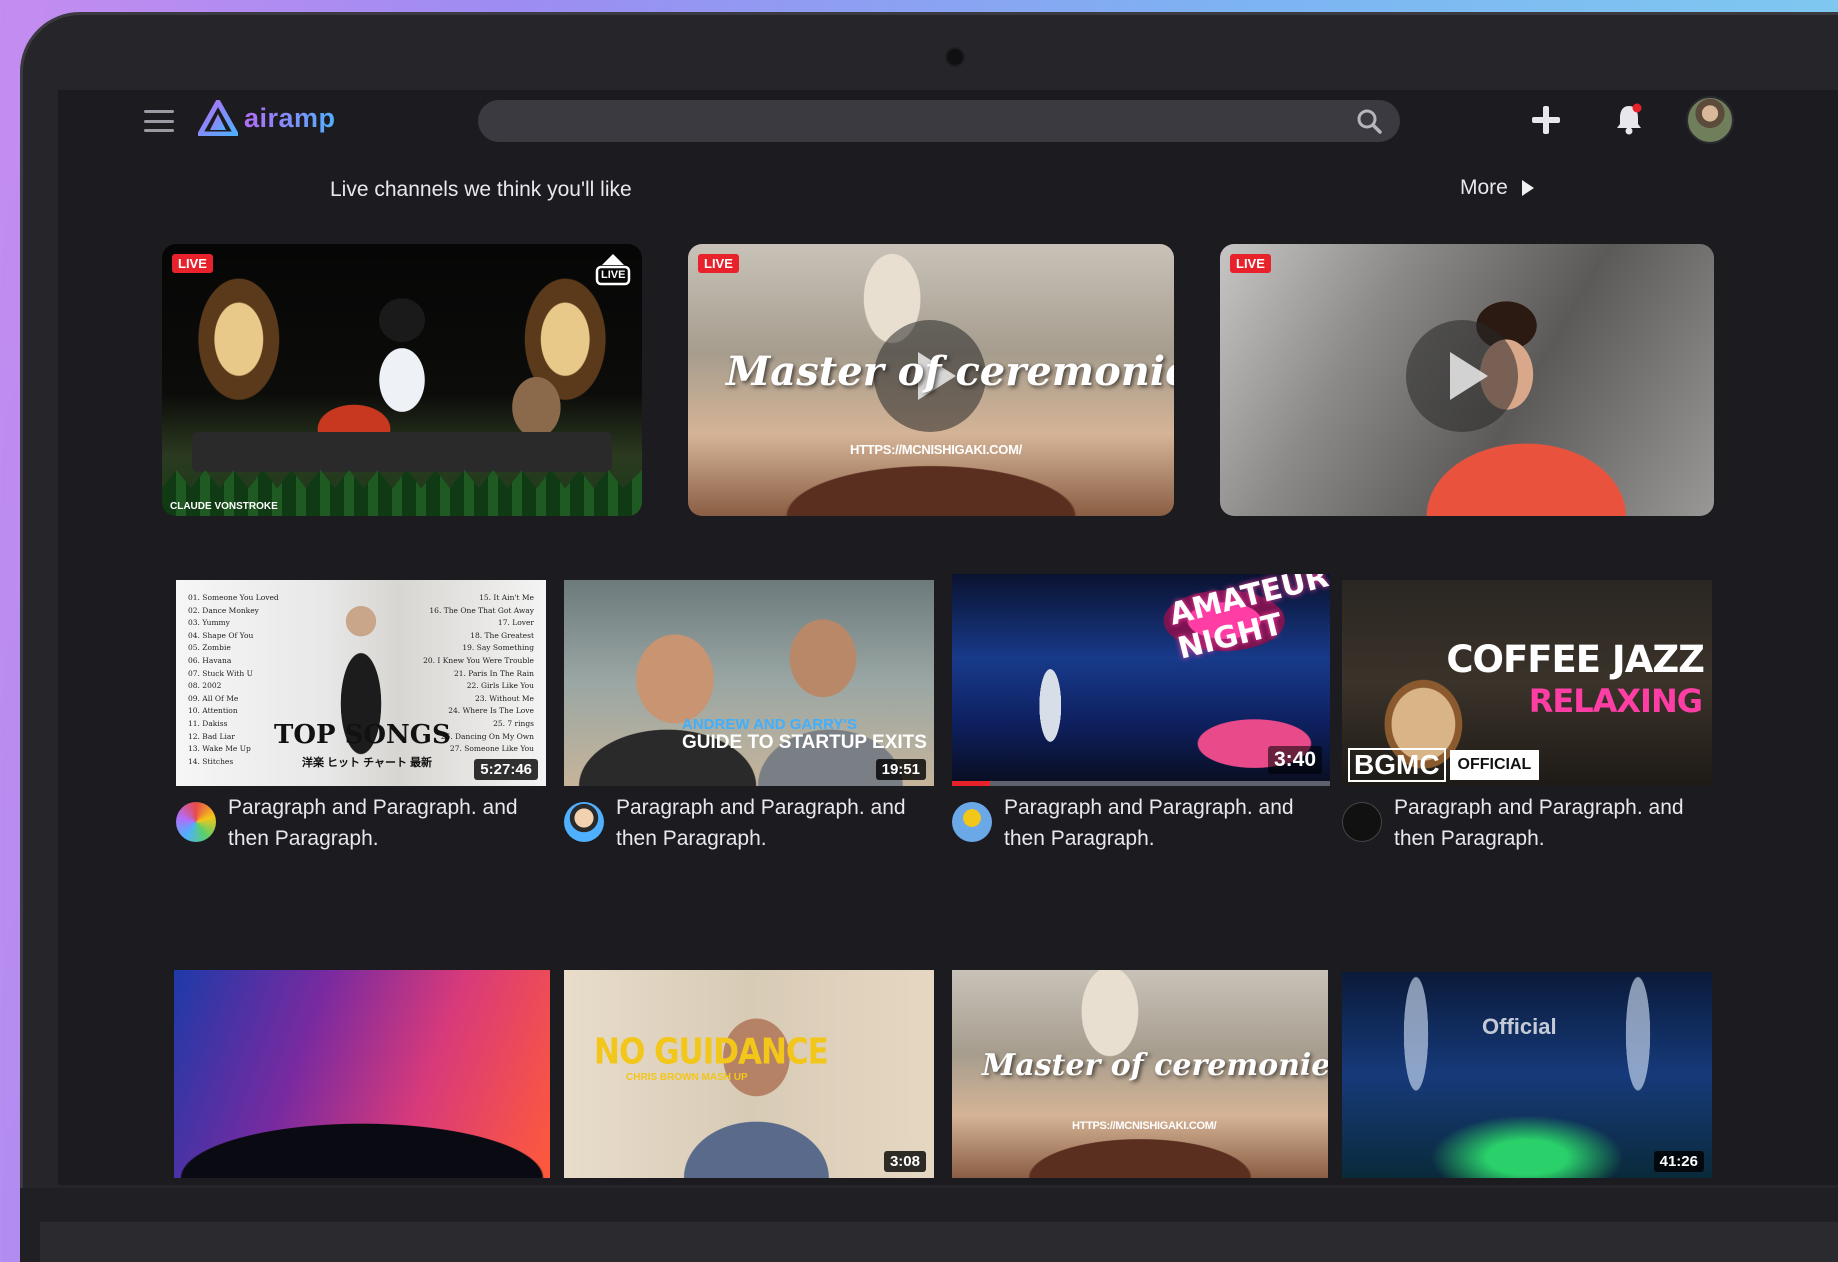 This screenshot has width=1838, height=1262. I want to click on tracklist-item: 10. Attention, so click(213, 711).